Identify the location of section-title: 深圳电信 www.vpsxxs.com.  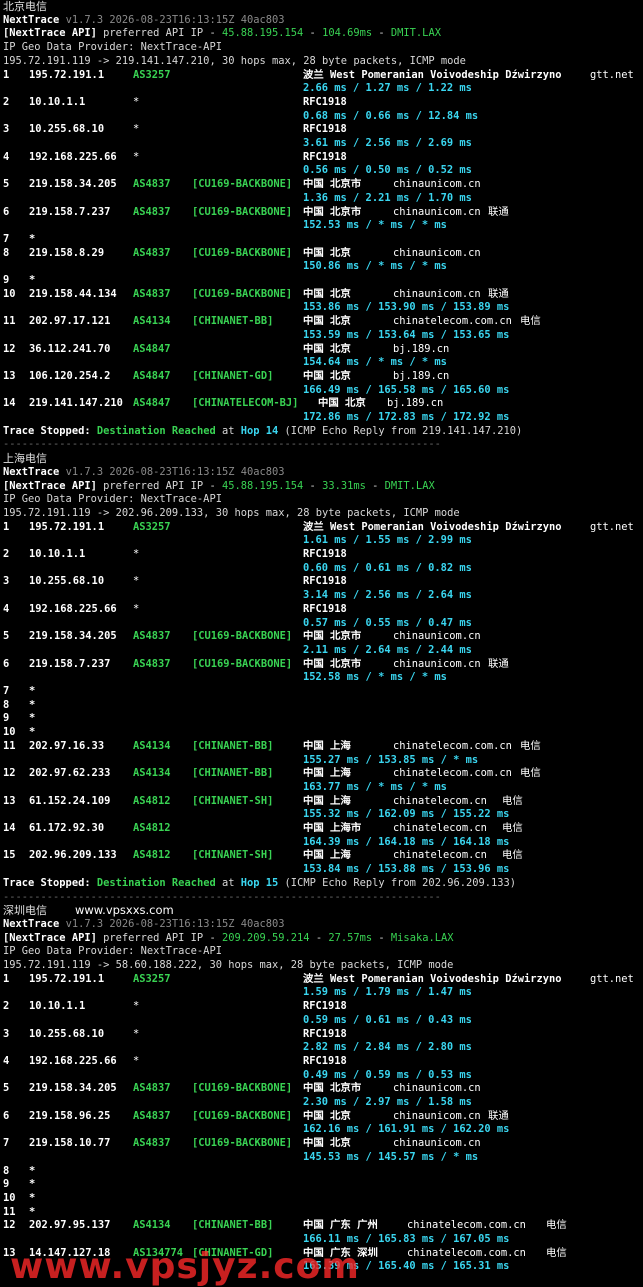
(321, 910).